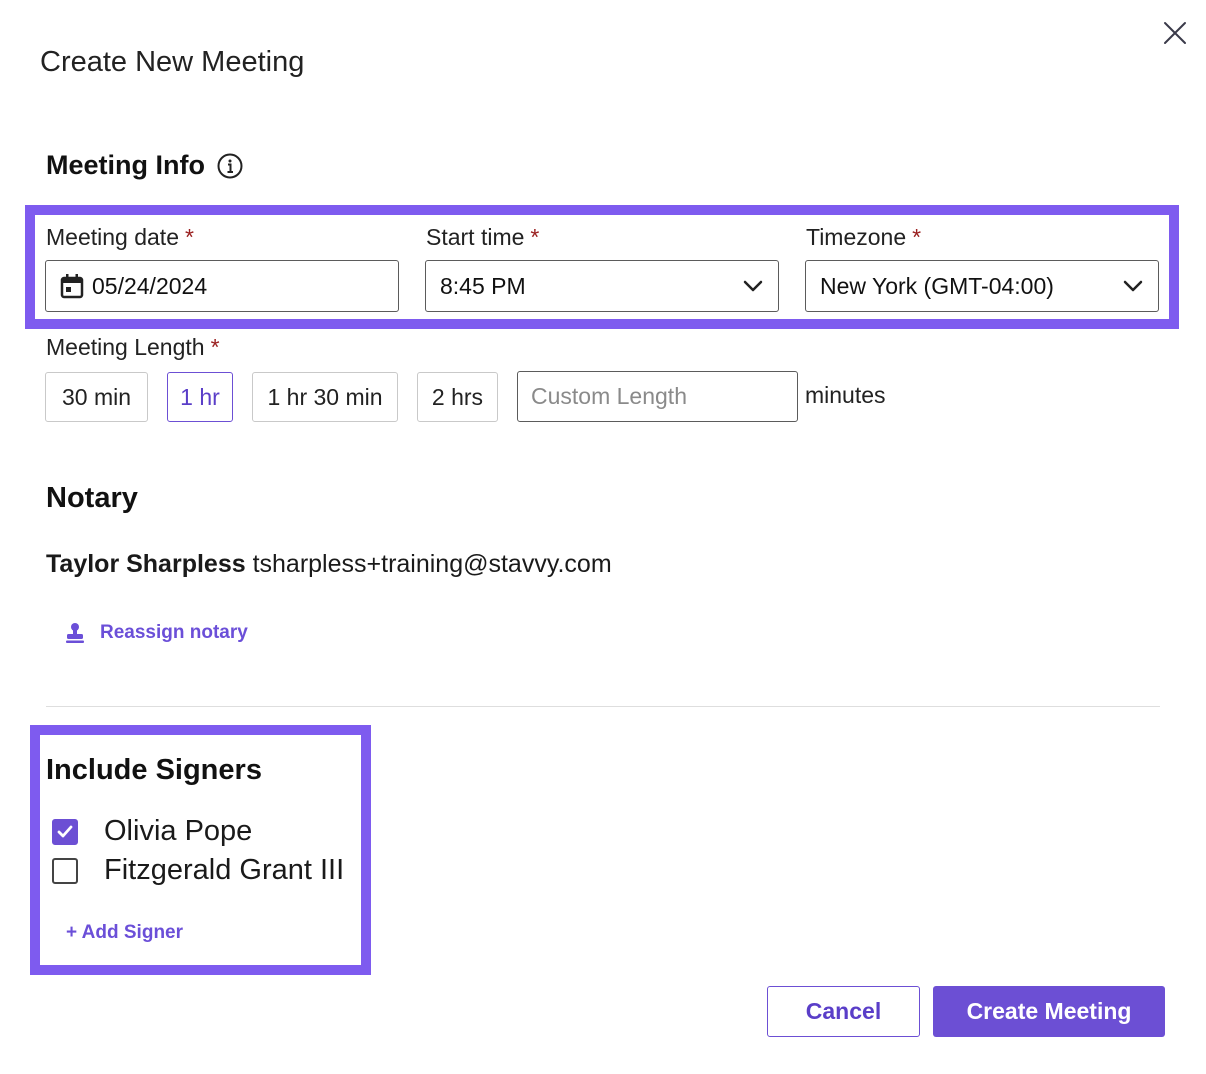 The width and height of the screenshot is (1206, 1074). Describe the element at coordinates (178, 831) in the screenshot. I see `signer-name: Olivia Pope` at that location.